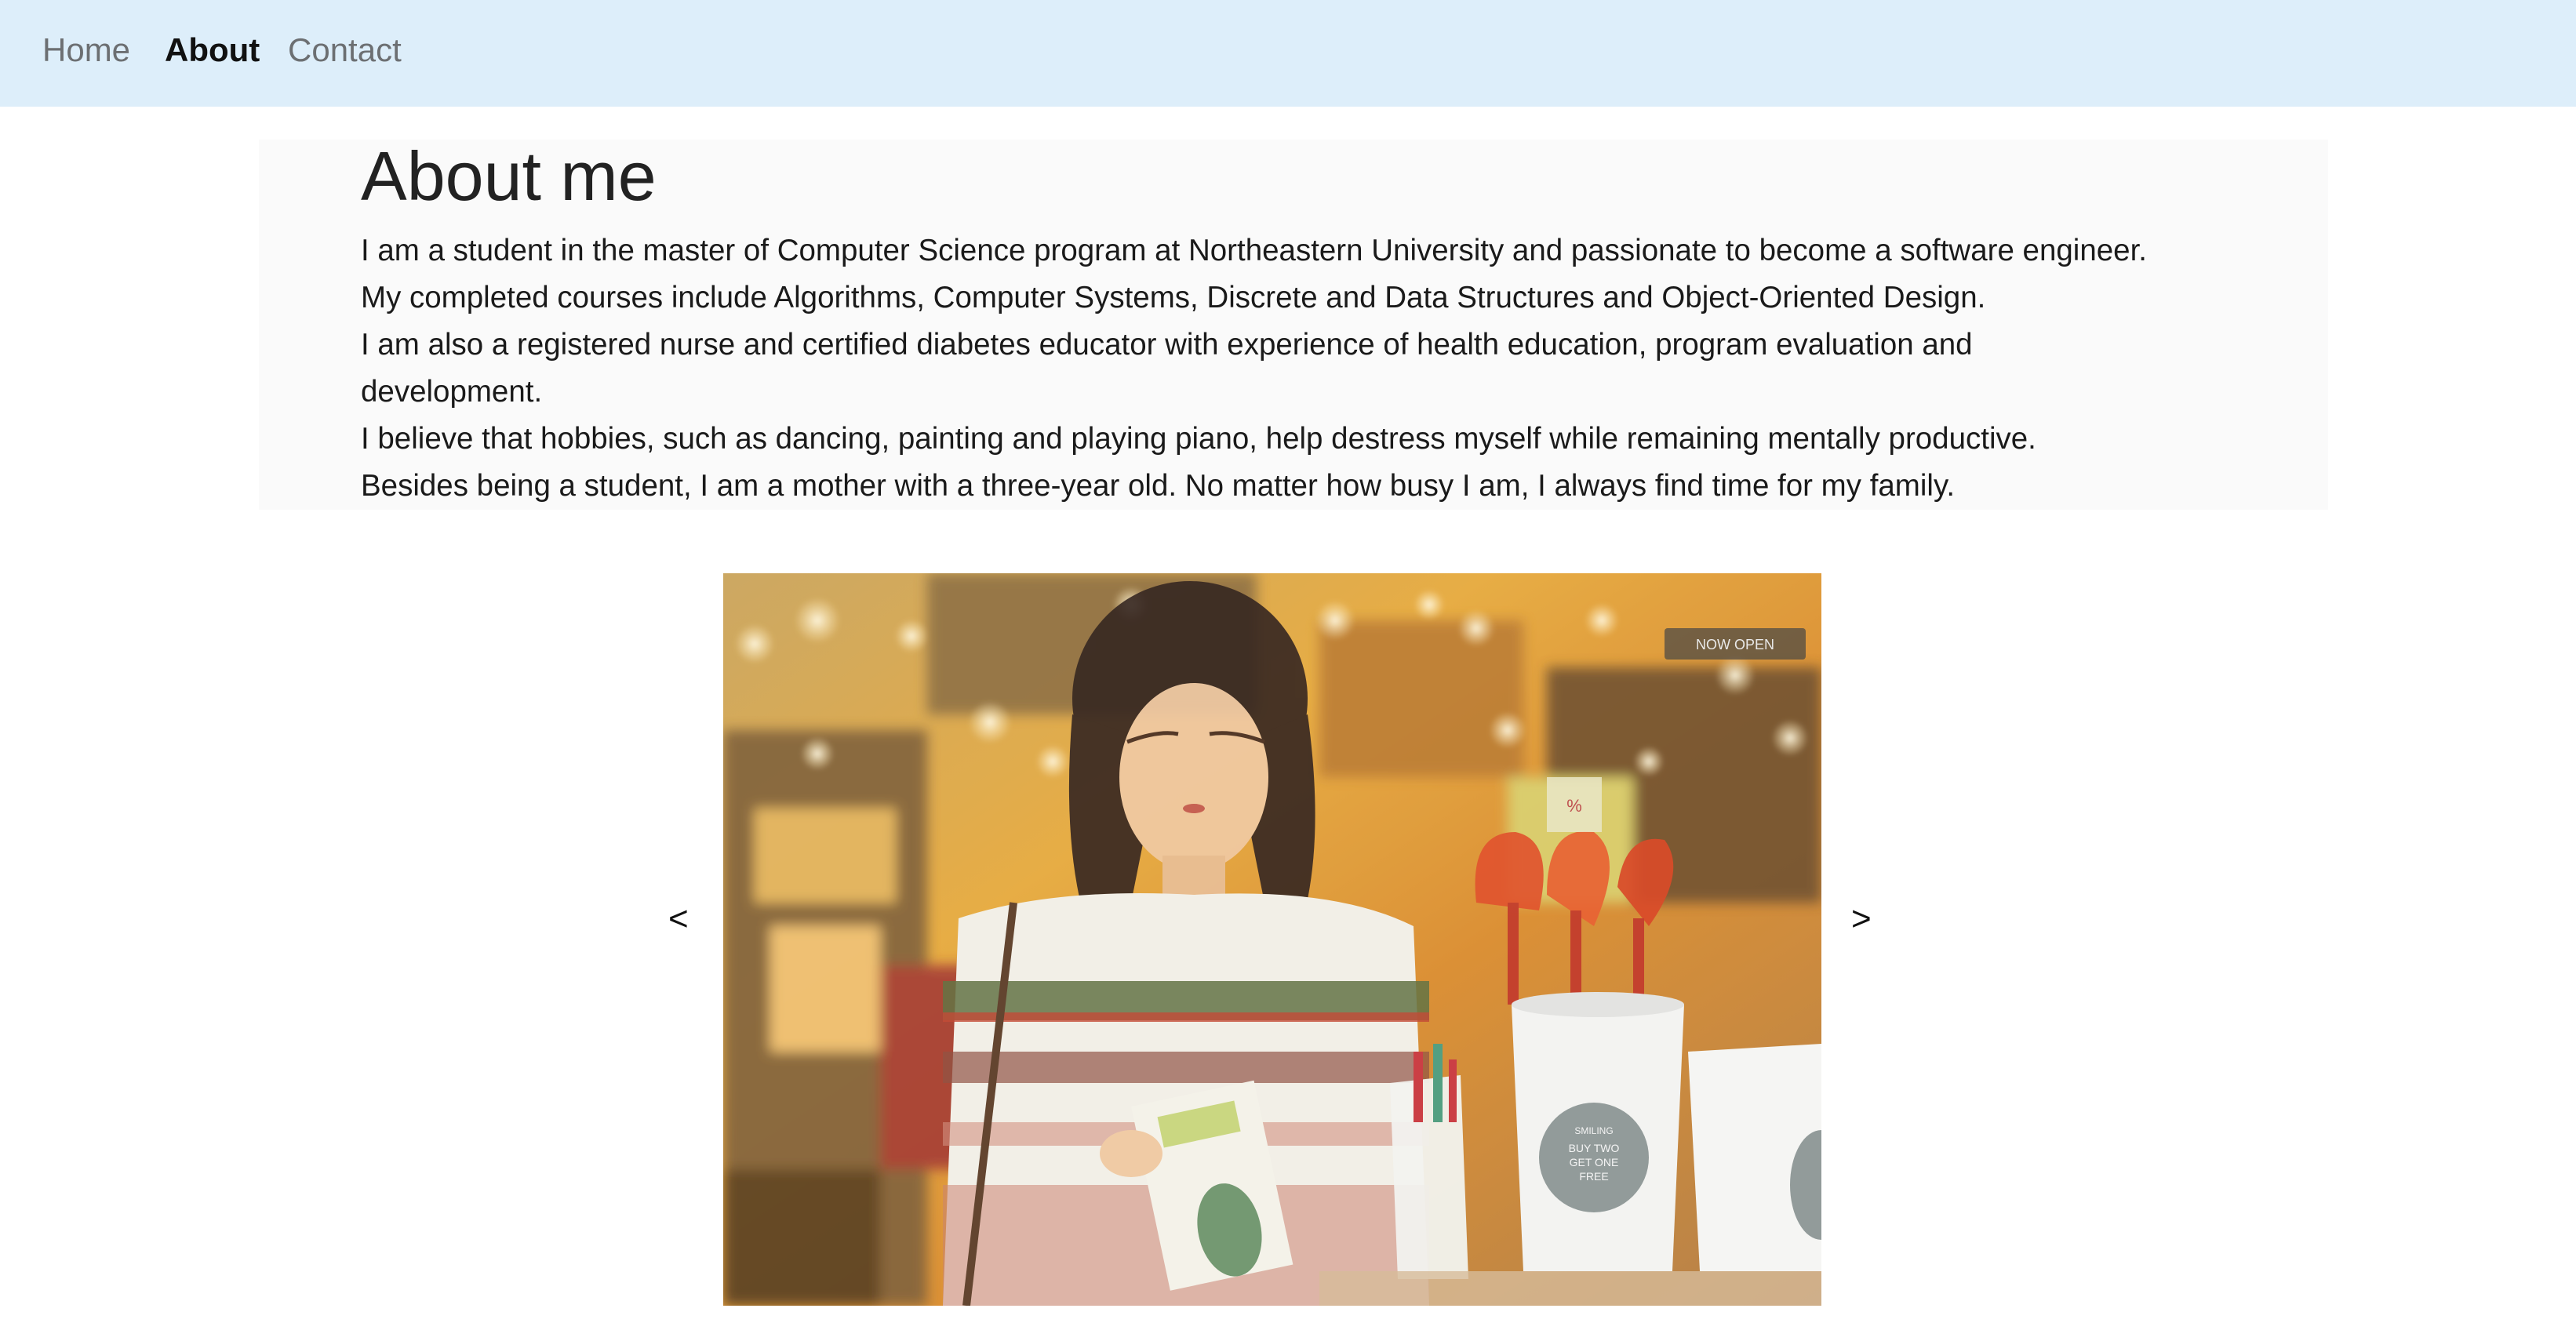  I want to click on nav-link-about: About, so click(213, 50).